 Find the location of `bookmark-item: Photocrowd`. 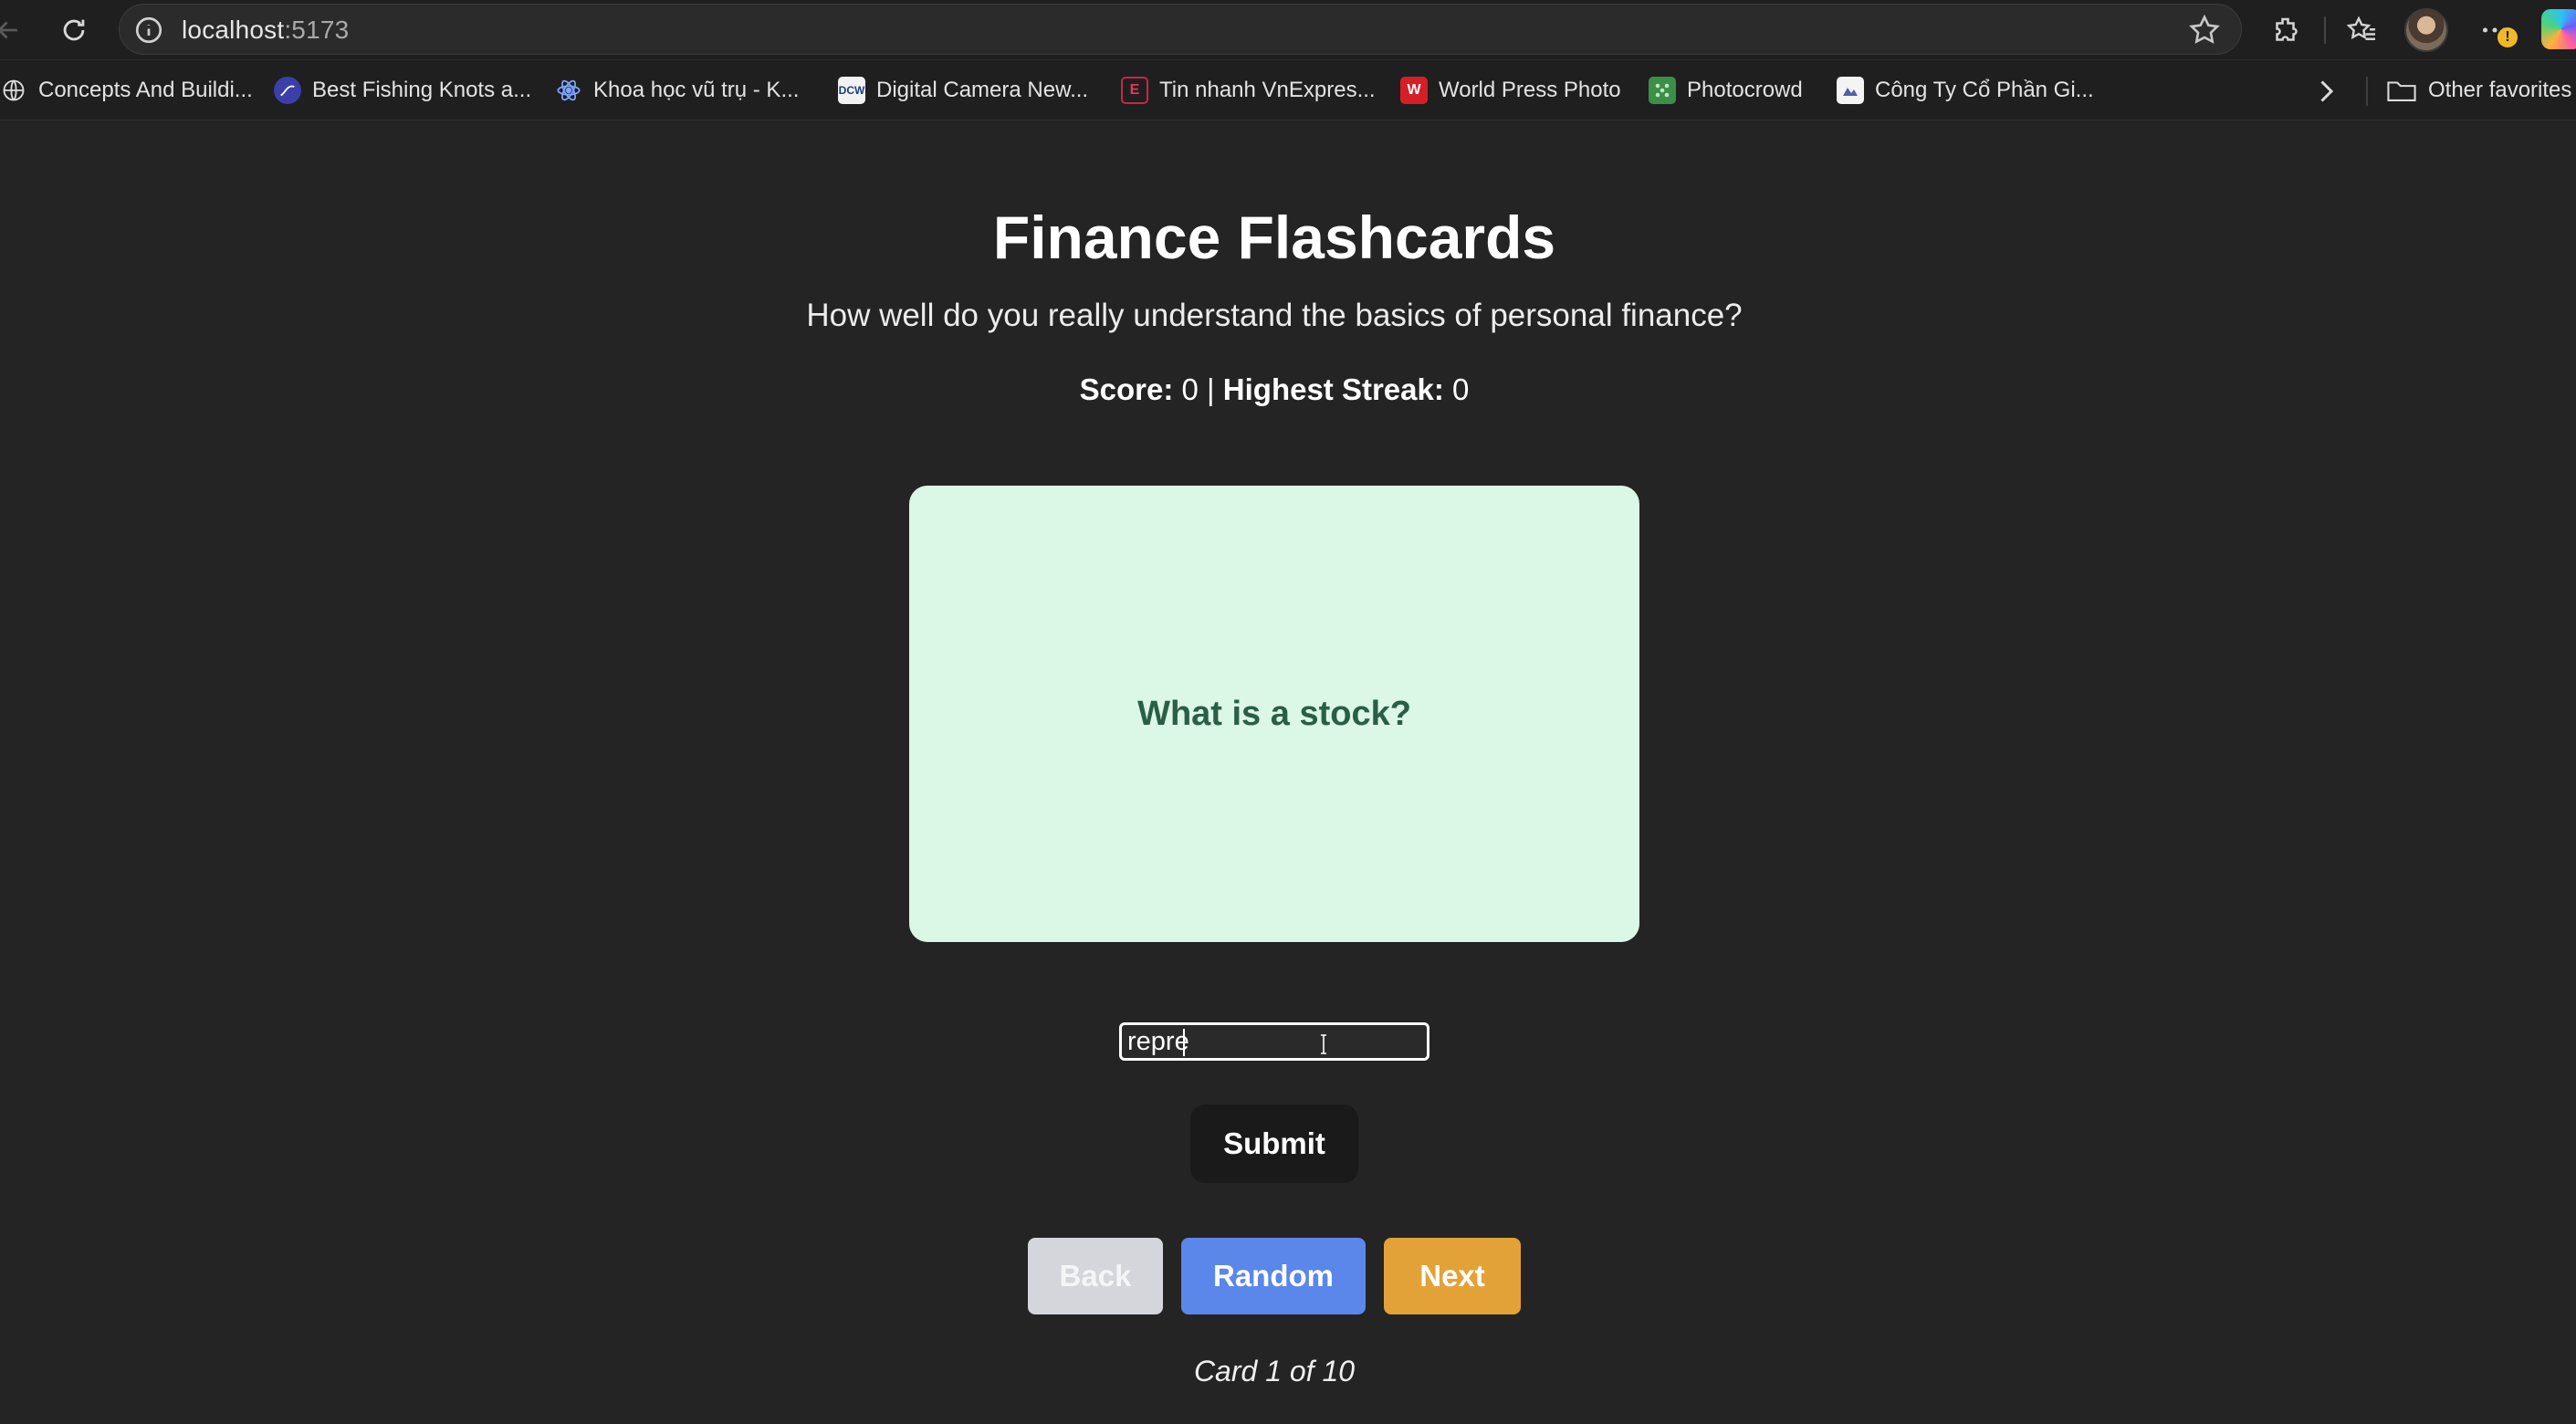

bookmark-item: Photocrowd is located at coordinates (1726, 90).